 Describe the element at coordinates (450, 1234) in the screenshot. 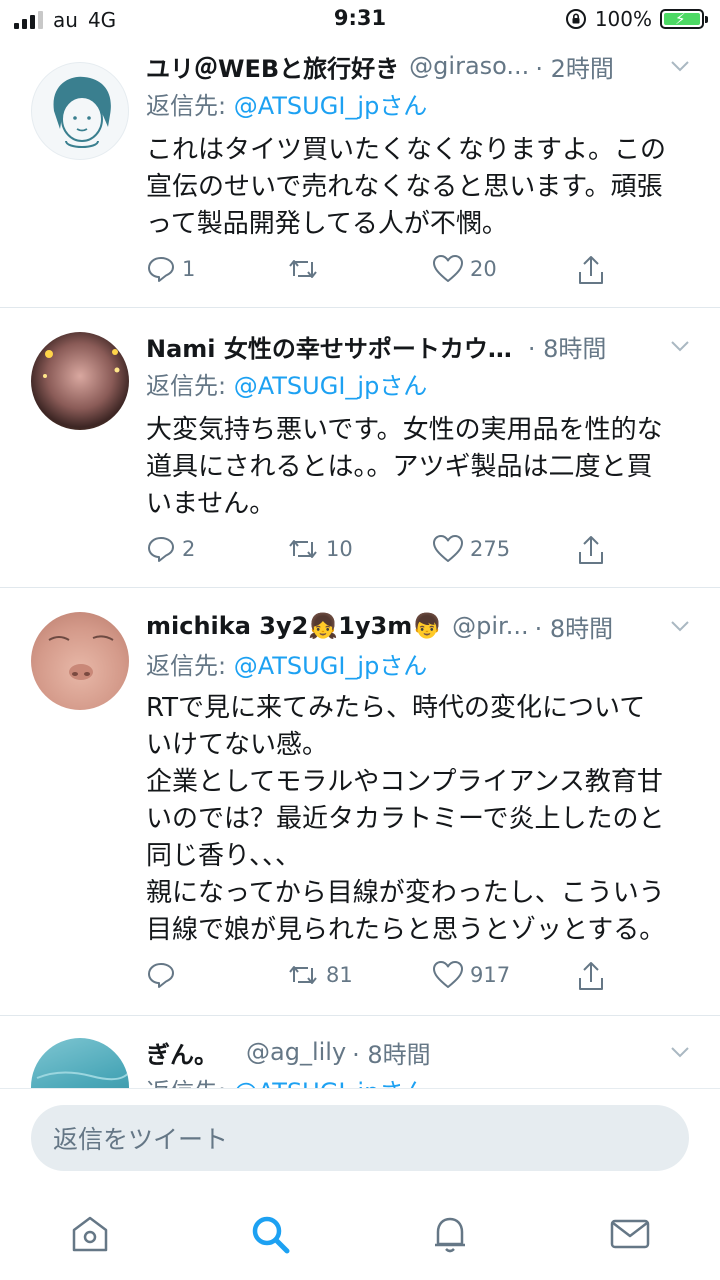

I see `notifications-icon` at that location.